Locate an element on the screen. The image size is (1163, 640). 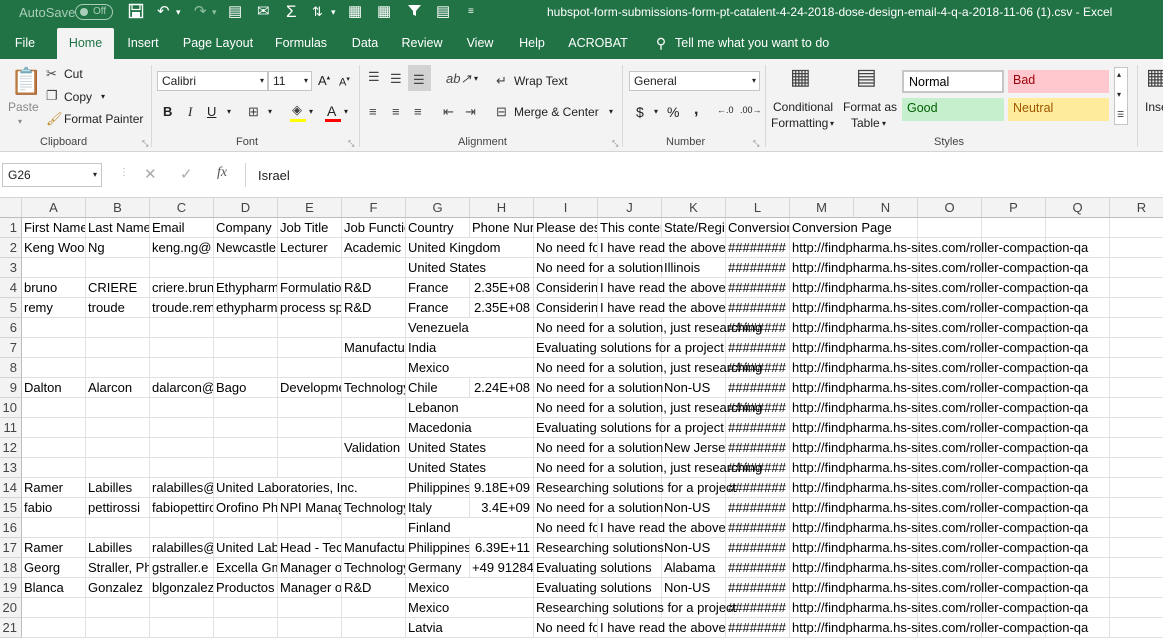
cell-a15: fabio is located at coordinates (54, 508).